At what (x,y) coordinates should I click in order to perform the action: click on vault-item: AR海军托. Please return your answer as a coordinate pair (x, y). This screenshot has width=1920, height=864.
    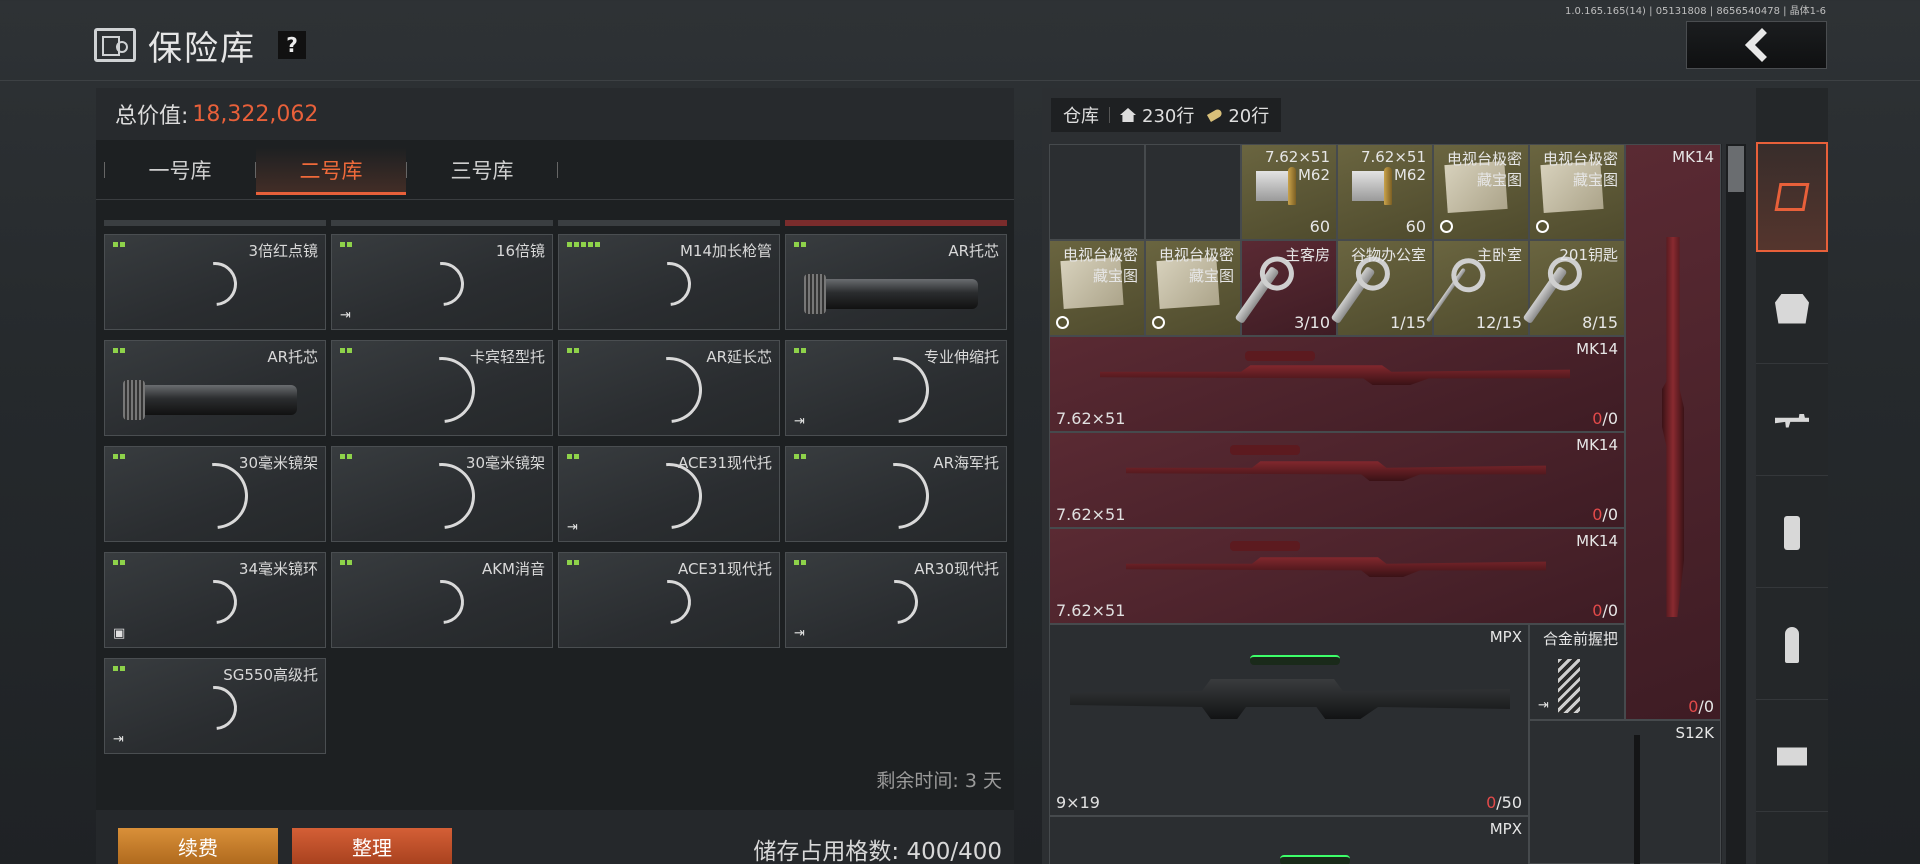
    Looking at the image, I should click on (896, 494).